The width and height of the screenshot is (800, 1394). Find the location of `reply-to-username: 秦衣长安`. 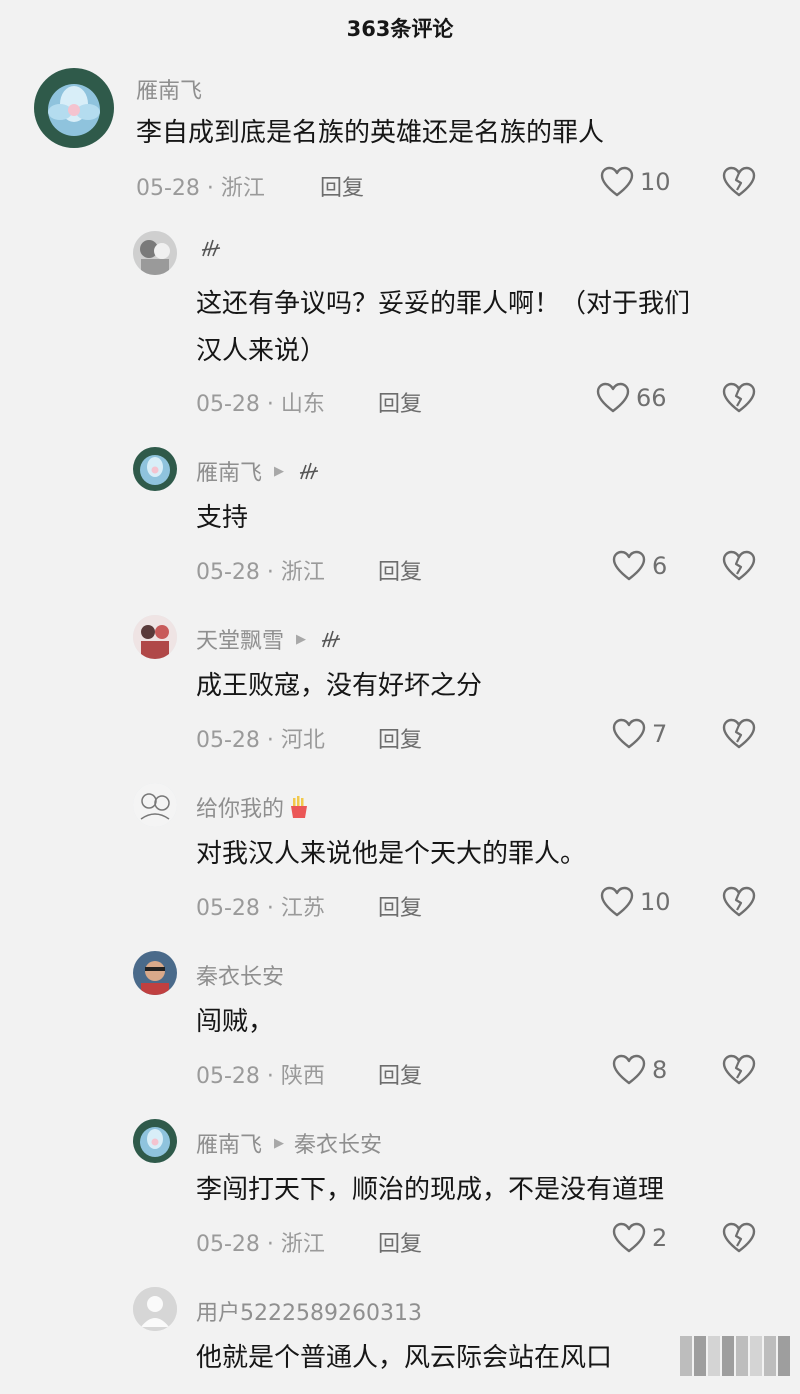

reply-to-username: 秦衣长安 is located at coordinates (338, 1143).